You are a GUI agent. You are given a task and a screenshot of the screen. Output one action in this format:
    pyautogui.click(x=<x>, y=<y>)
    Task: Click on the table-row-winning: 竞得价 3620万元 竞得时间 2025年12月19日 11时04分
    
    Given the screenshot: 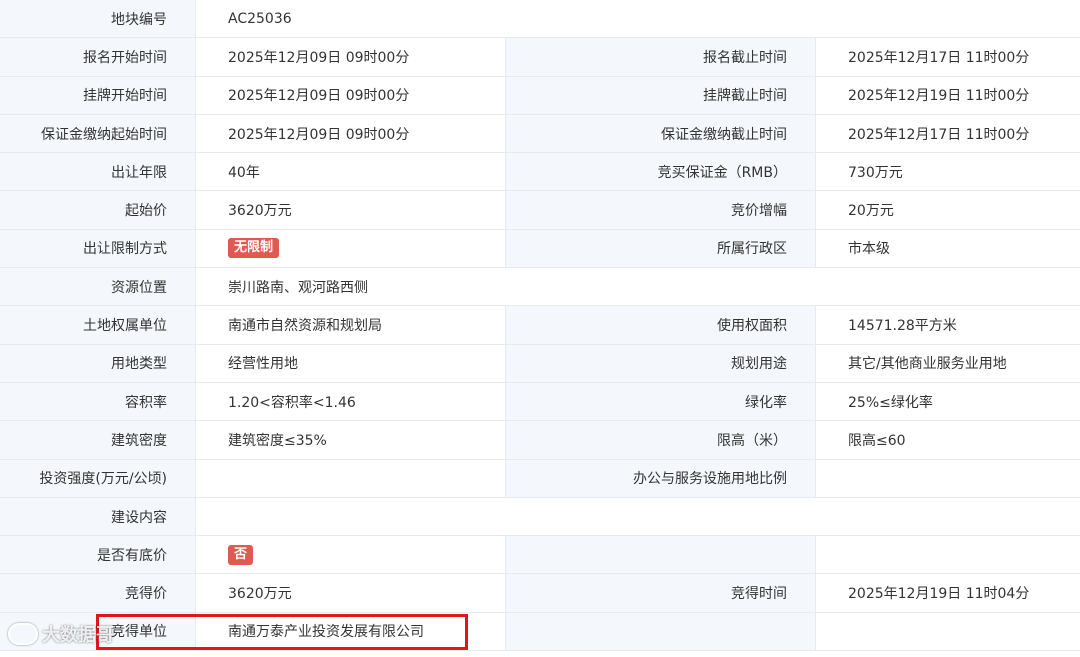 What is the action you would take?
    pyautogui.click(x=540, y=593)
    